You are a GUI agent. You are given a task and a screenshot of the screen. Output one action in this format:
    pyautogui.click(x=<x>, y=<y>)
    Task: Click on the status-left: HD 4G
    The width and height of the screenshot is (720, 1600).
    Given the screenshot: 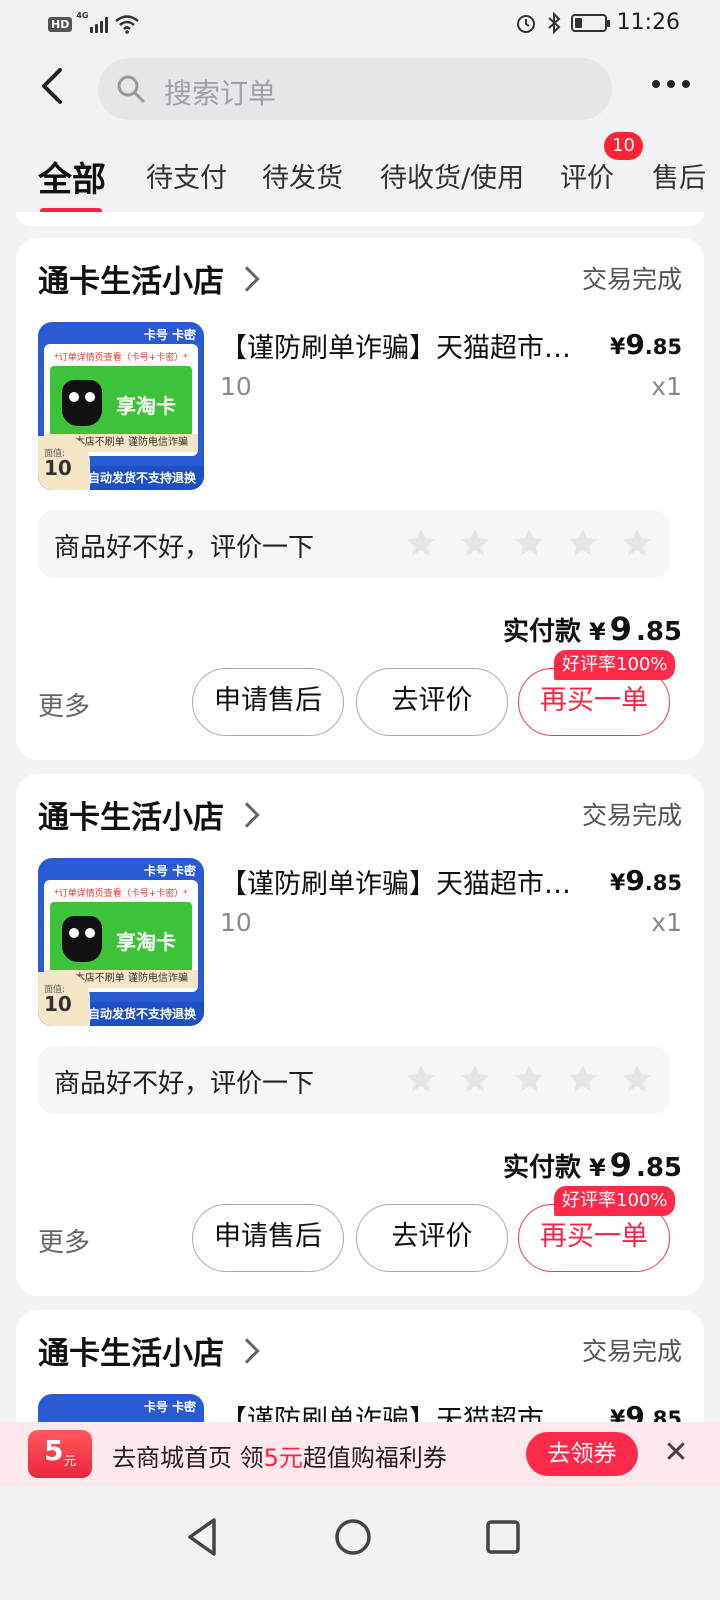 What is the action you would take?
    pyautogui.click(x=94, y=22)
    